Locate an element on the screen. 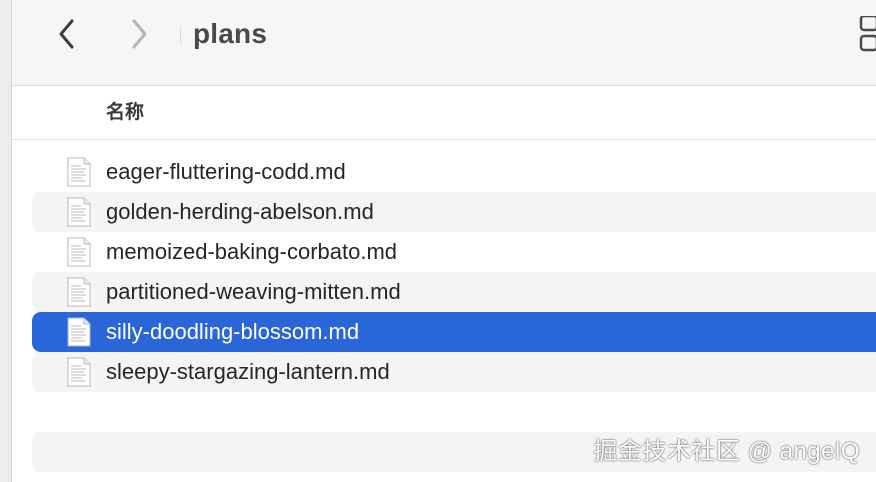 The image size is (876, 482). column-header-name: 名称 is located at coordinates (125, 113).